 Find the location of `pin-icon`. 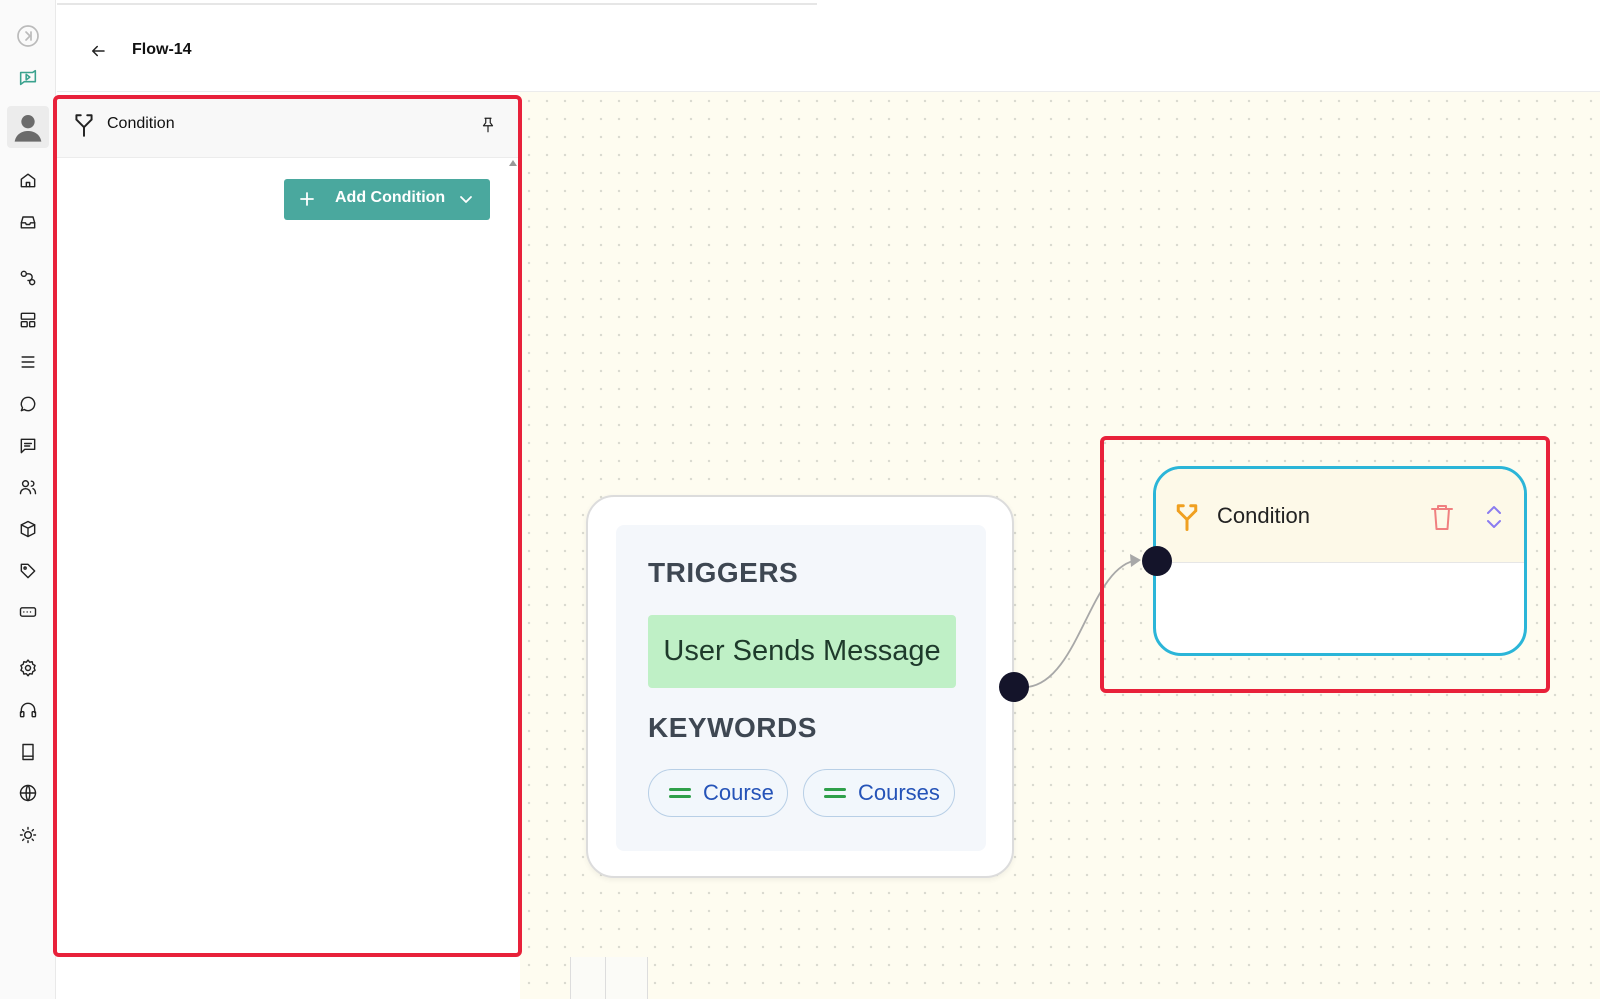

pin-icon is located at coordinates (488, 125).